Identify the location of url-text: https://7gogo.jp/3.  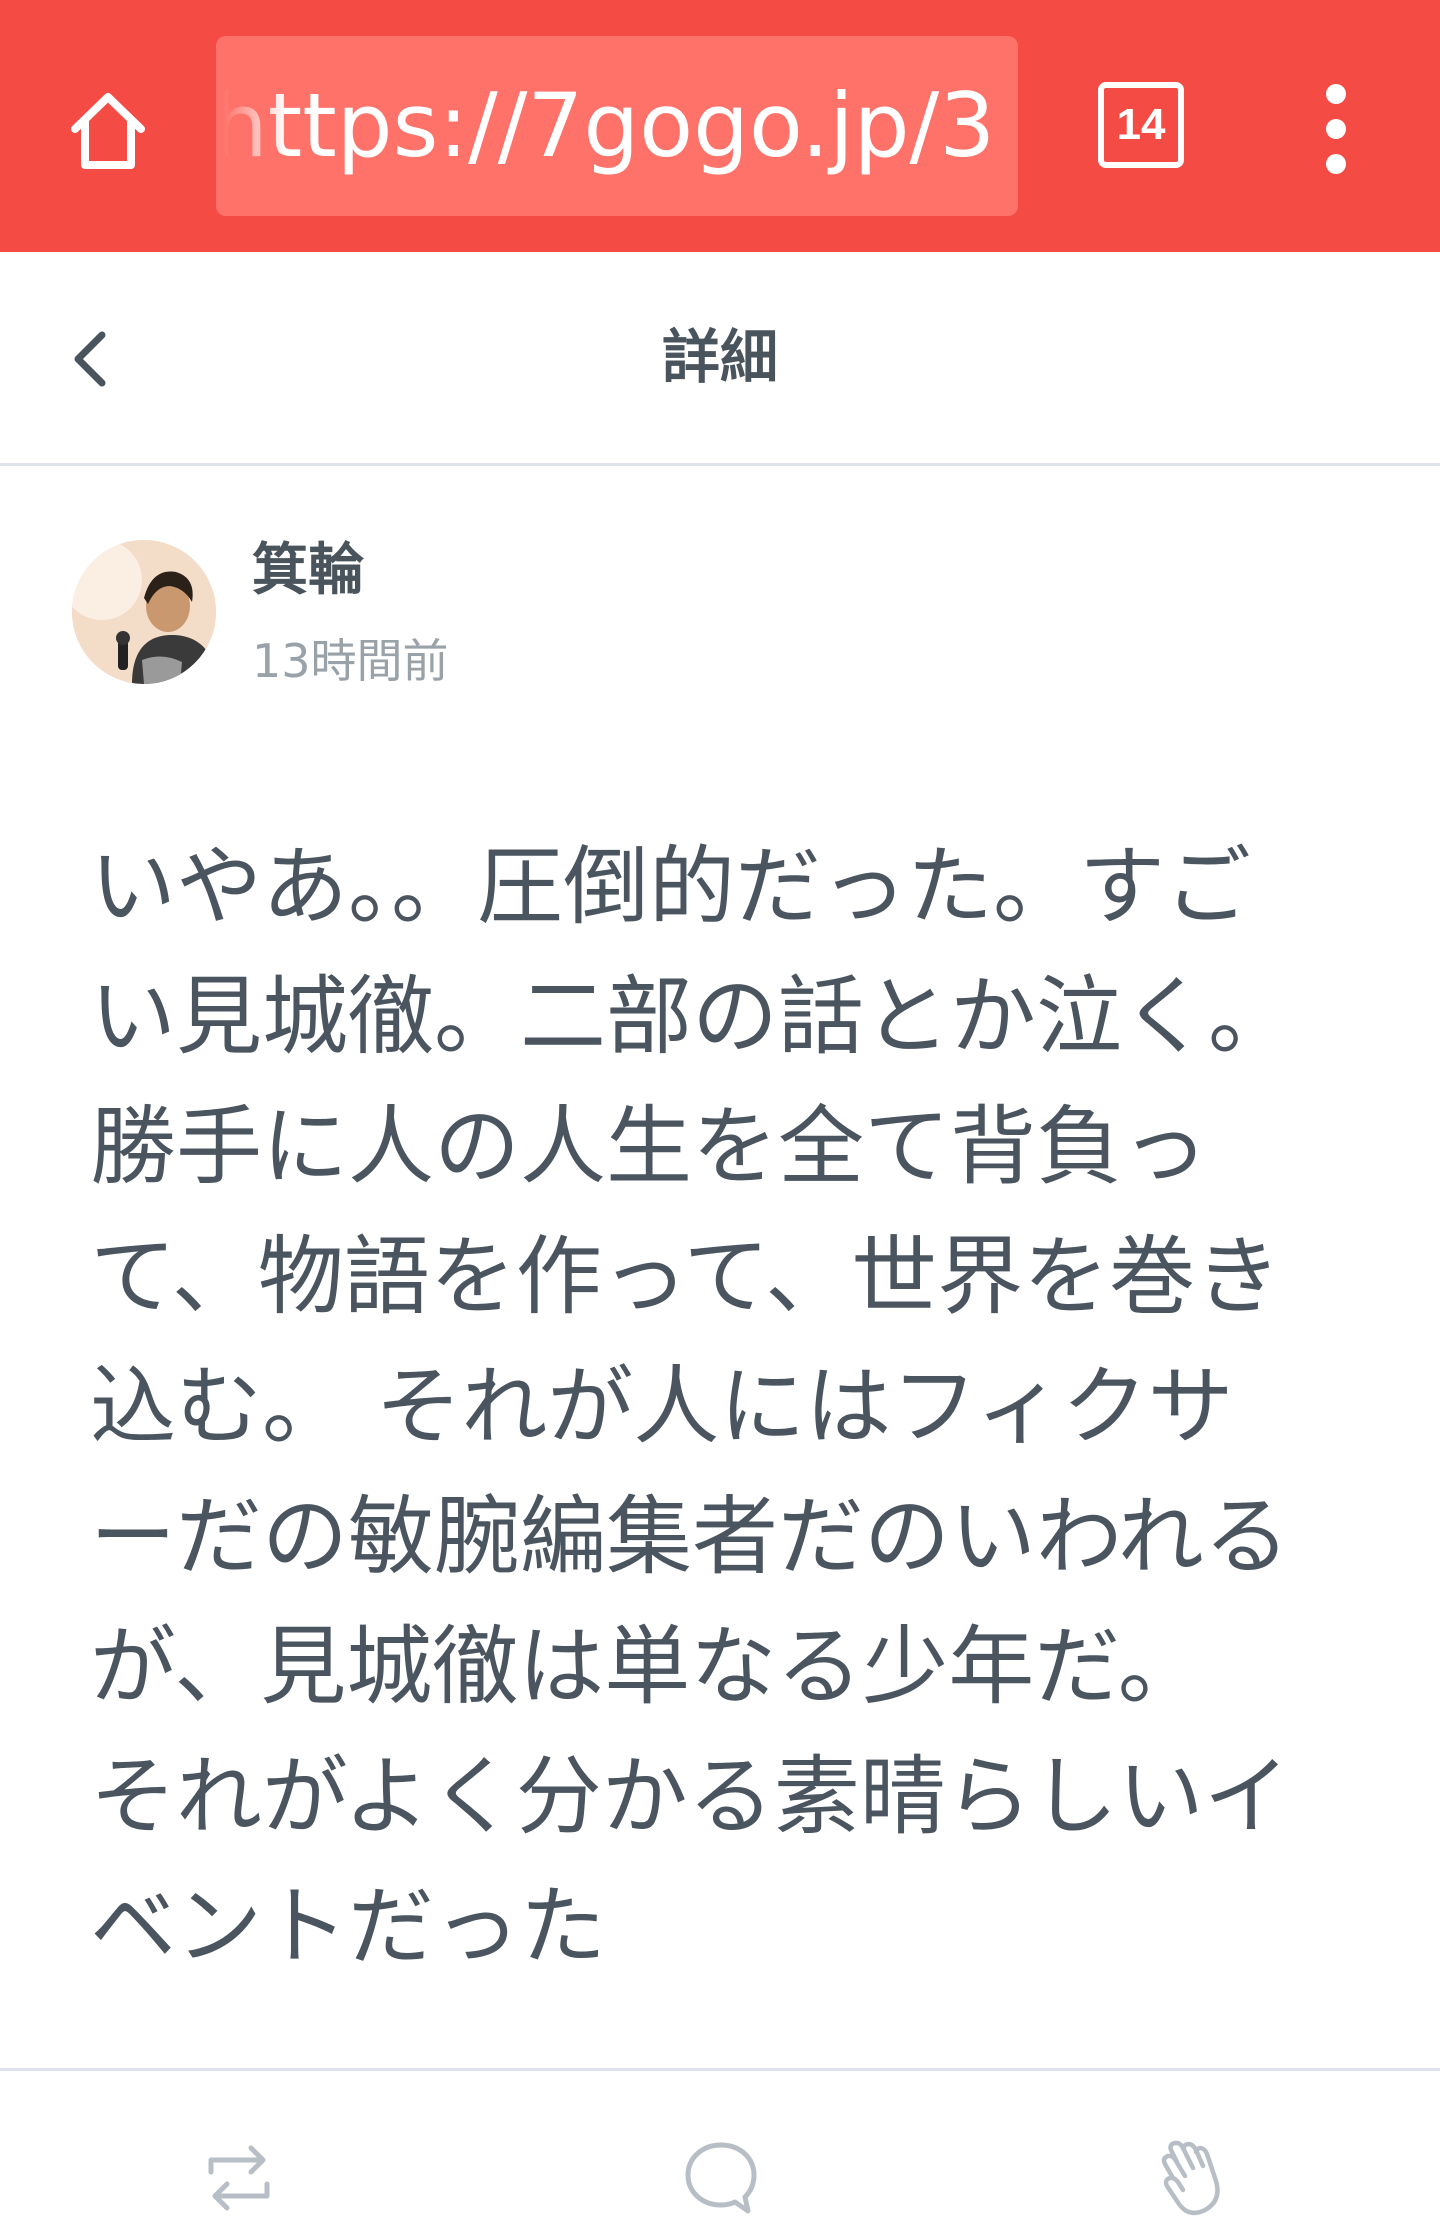
(606, 125).